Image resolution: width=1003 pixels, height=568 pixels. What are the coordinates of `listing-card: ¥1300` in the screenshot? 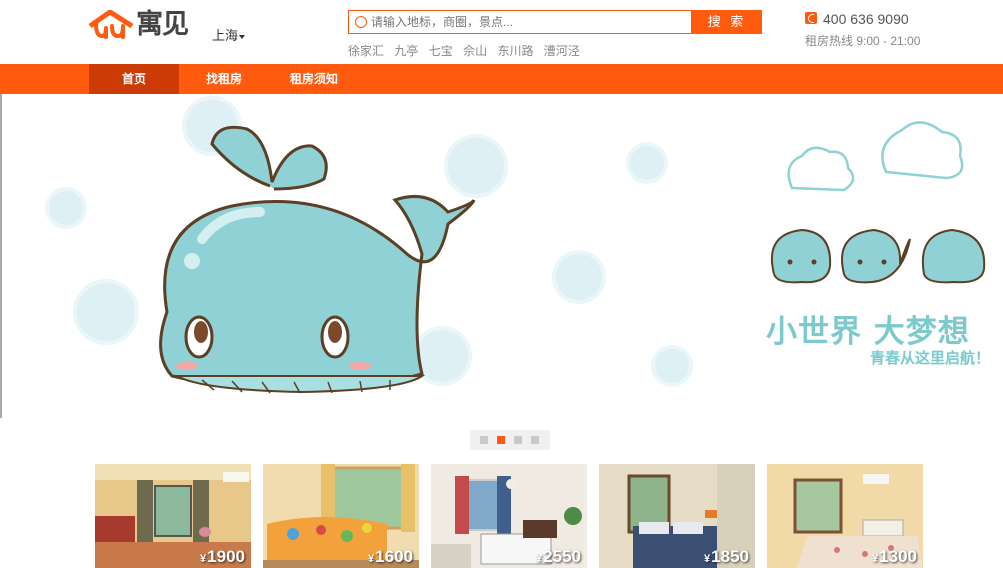 It's located at (845, 516).